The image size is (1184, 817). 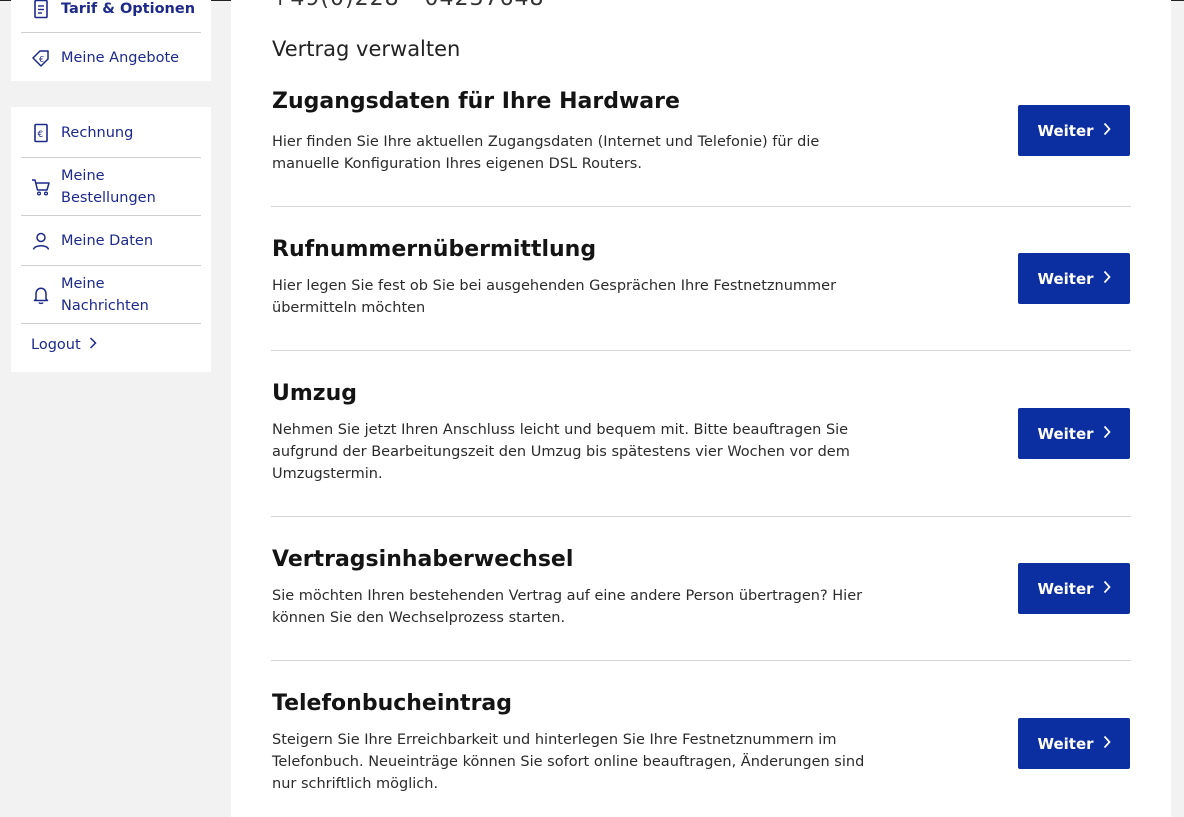 What do you see at coordinates (41, 295) in the screenshot?
I see `bell-icon` at bounding box center [41, 295].